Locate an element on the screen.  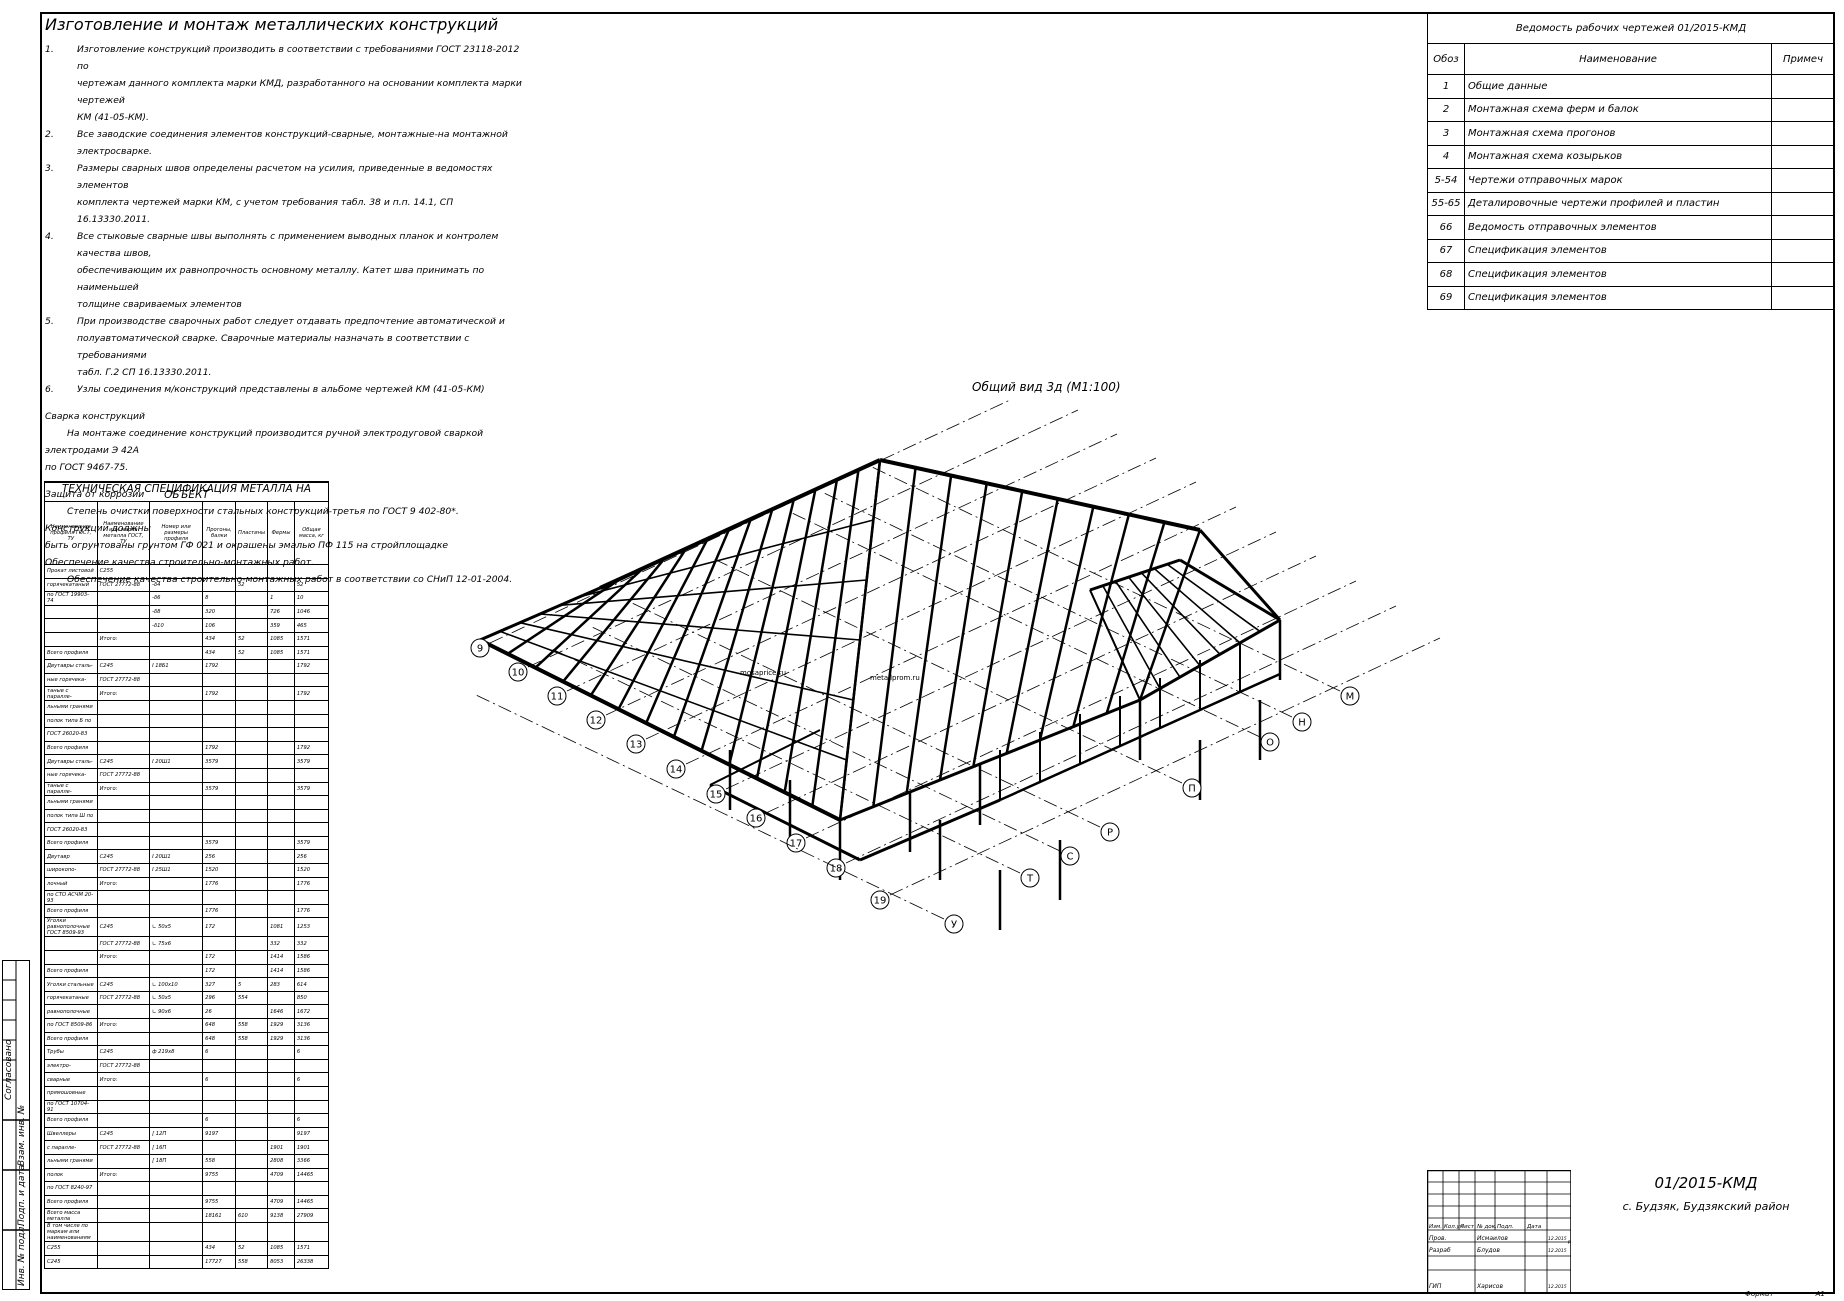
spec-cell: 1081 is located at coordinates (281, 927).